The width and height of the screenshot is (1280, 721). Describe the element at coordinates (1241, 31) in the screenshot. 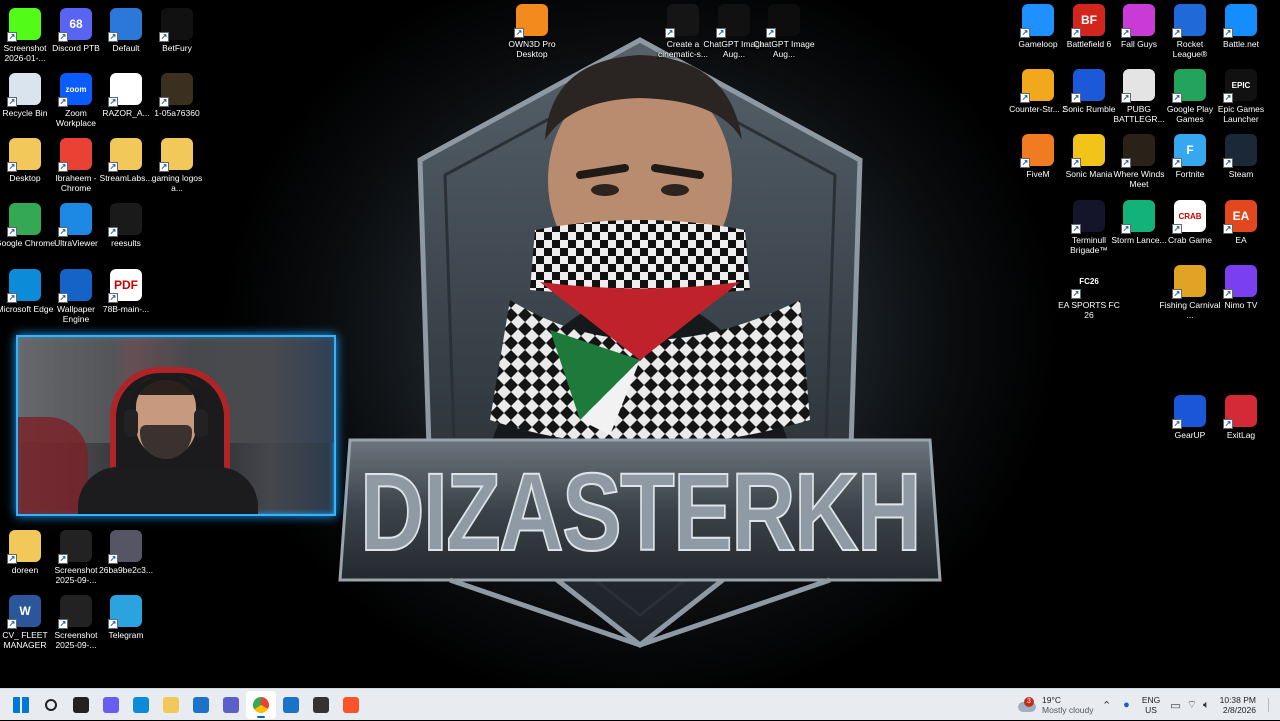

I see `desktop-shortcut: ↗ Battle.net` at that location.